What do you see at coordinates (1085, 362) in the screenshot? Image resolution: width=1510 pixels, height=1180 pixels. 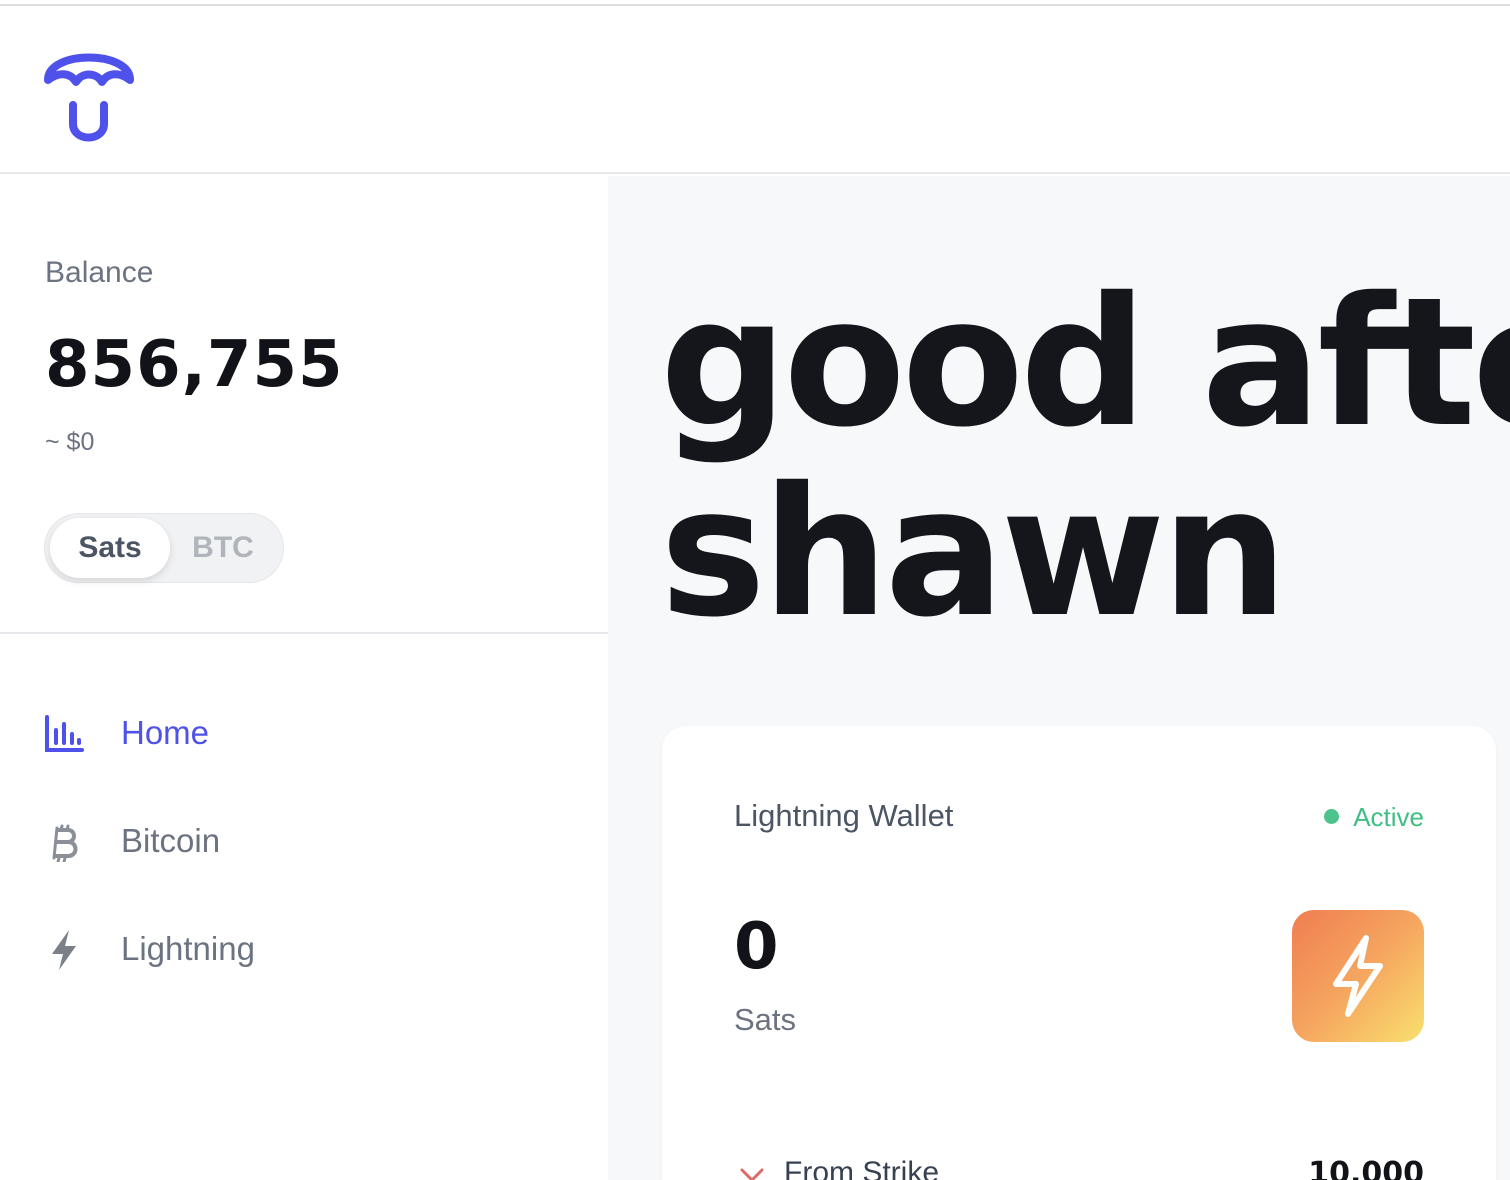 I see `greeting-line-1: good afternoon,` at bounding box center [1085, 362].